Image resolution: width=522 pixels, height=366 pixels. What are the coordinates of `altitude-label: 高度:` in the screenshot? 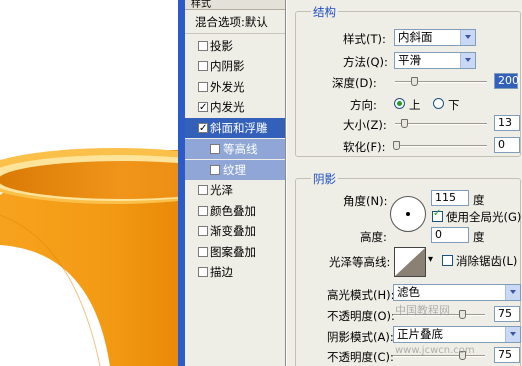 It's located at (373, 237).